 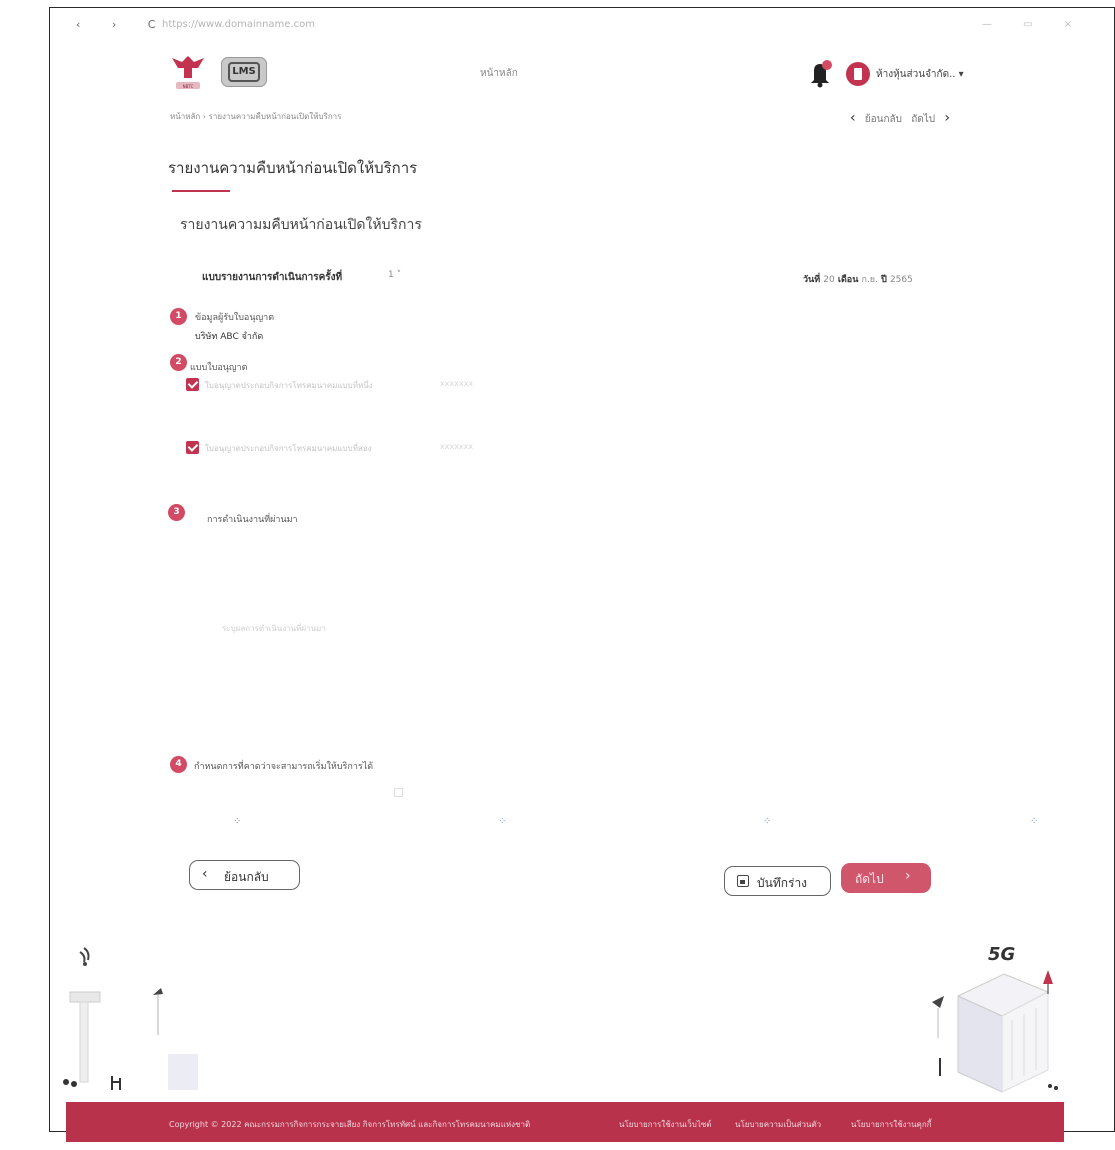 What do you see at coordinates (398, 792) in the screenshot?
I see `schedule-checkbox` at bounding box center [398, 792].